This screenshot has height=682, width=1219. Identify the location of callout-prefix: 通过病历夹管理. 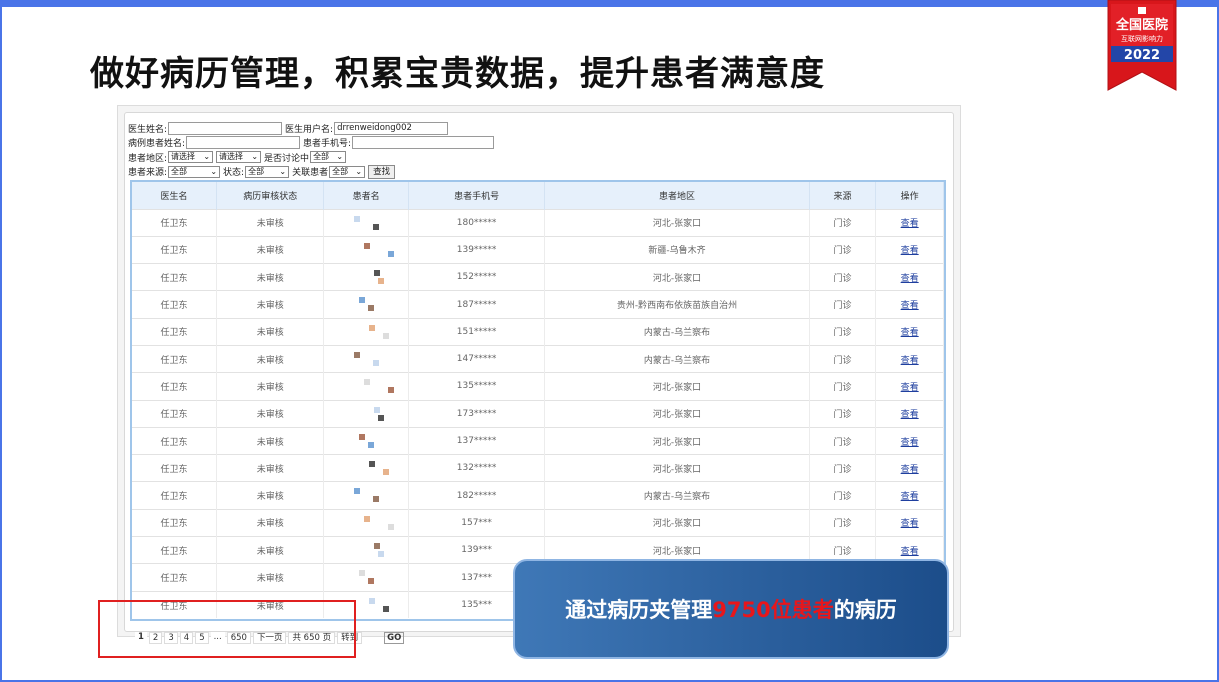
(639, 610).